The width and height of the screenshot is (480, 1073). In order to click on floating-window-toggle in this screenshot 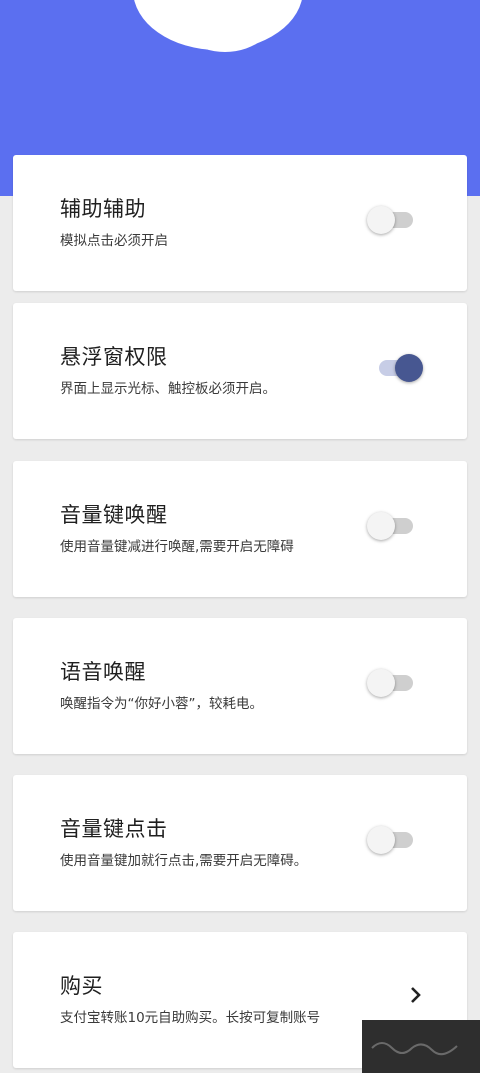, I will do `click(395, 368)`.